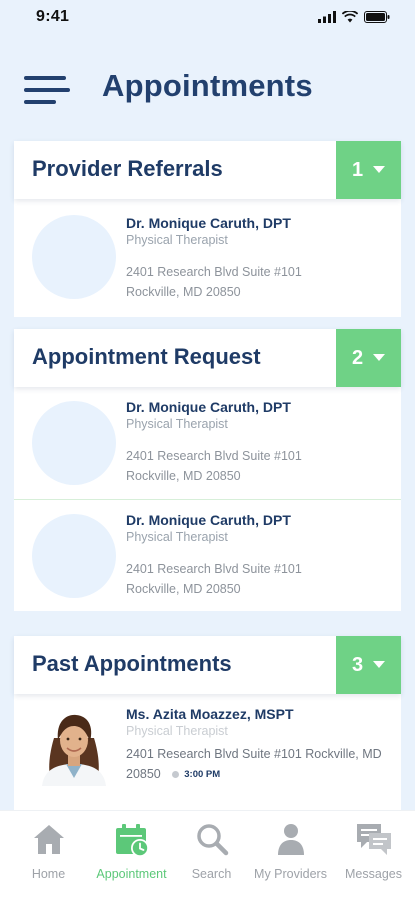 This screenshot has width=415, height=900. I want to click on count-dropdown-badge: 1, so click(368, 170).